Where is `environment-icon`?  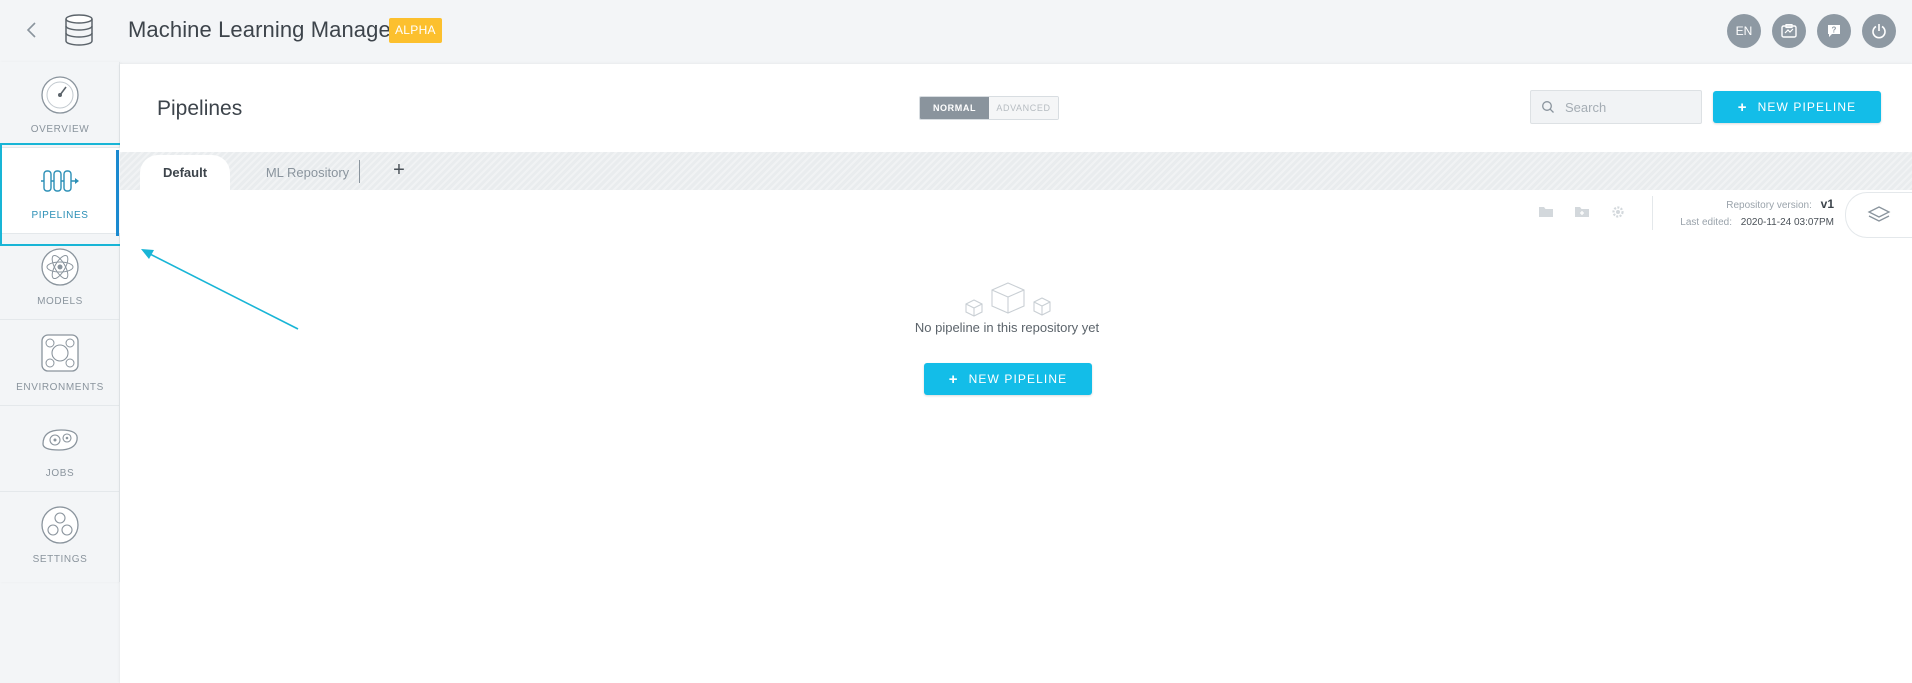 environment-icon is located at coordinates (60, 353).